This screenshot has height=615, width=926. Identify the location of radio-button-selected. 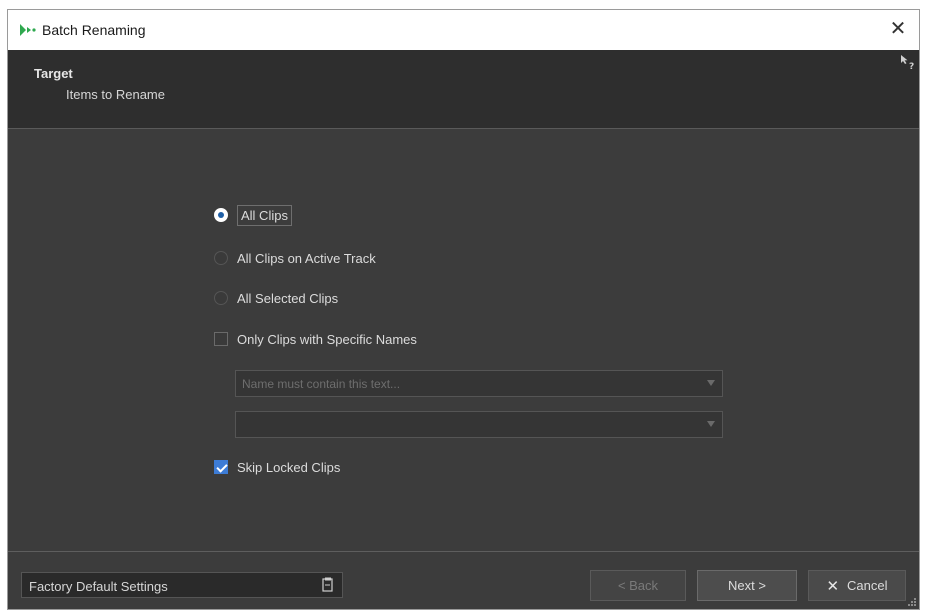
(221, 215).